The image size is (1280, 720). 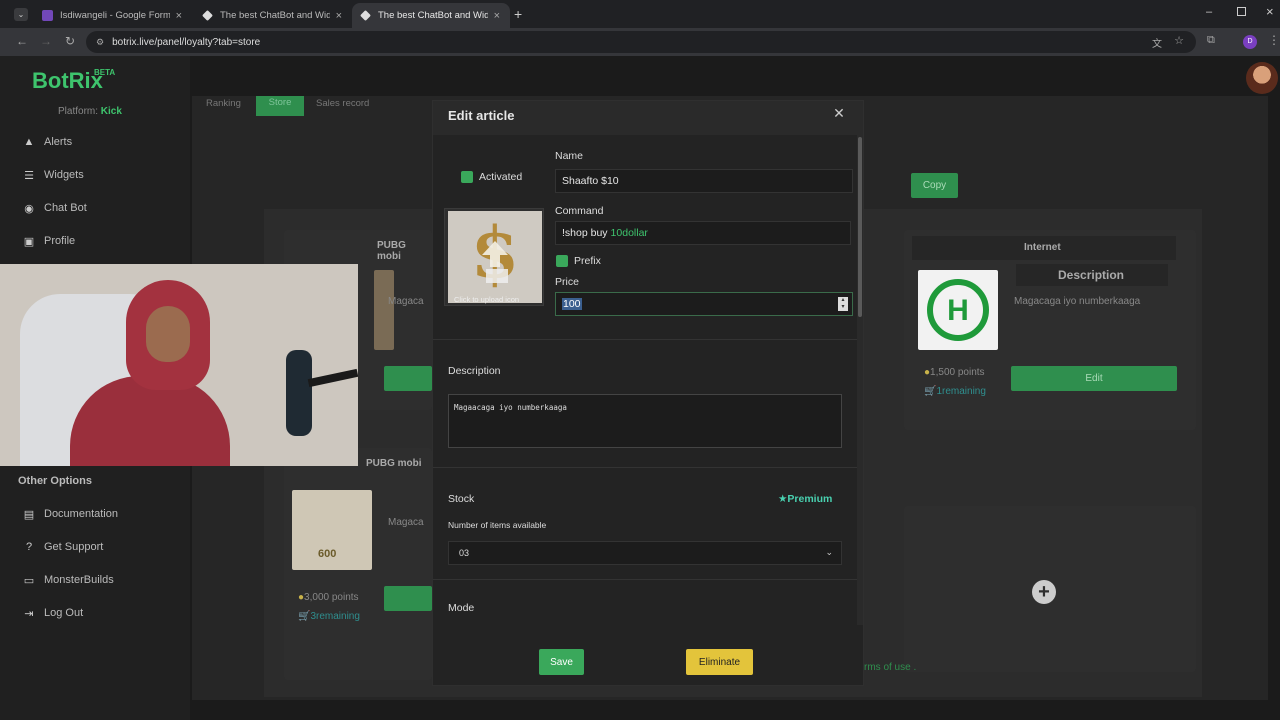 What do you see at coordinates (719, 662) in the screenshot?
I see `eliminate-button: Eliminate` at bounding box center [719, 662].